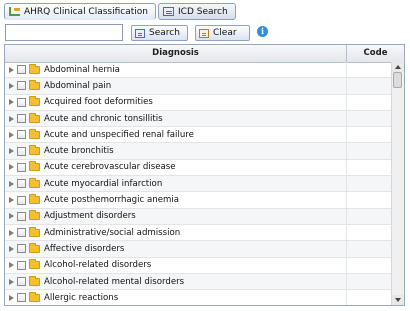 The image size is (410, 311). Describe the element at coordinates (398, 300) in the screenshot. I see `scroll-down-arrow-icon` at that location.